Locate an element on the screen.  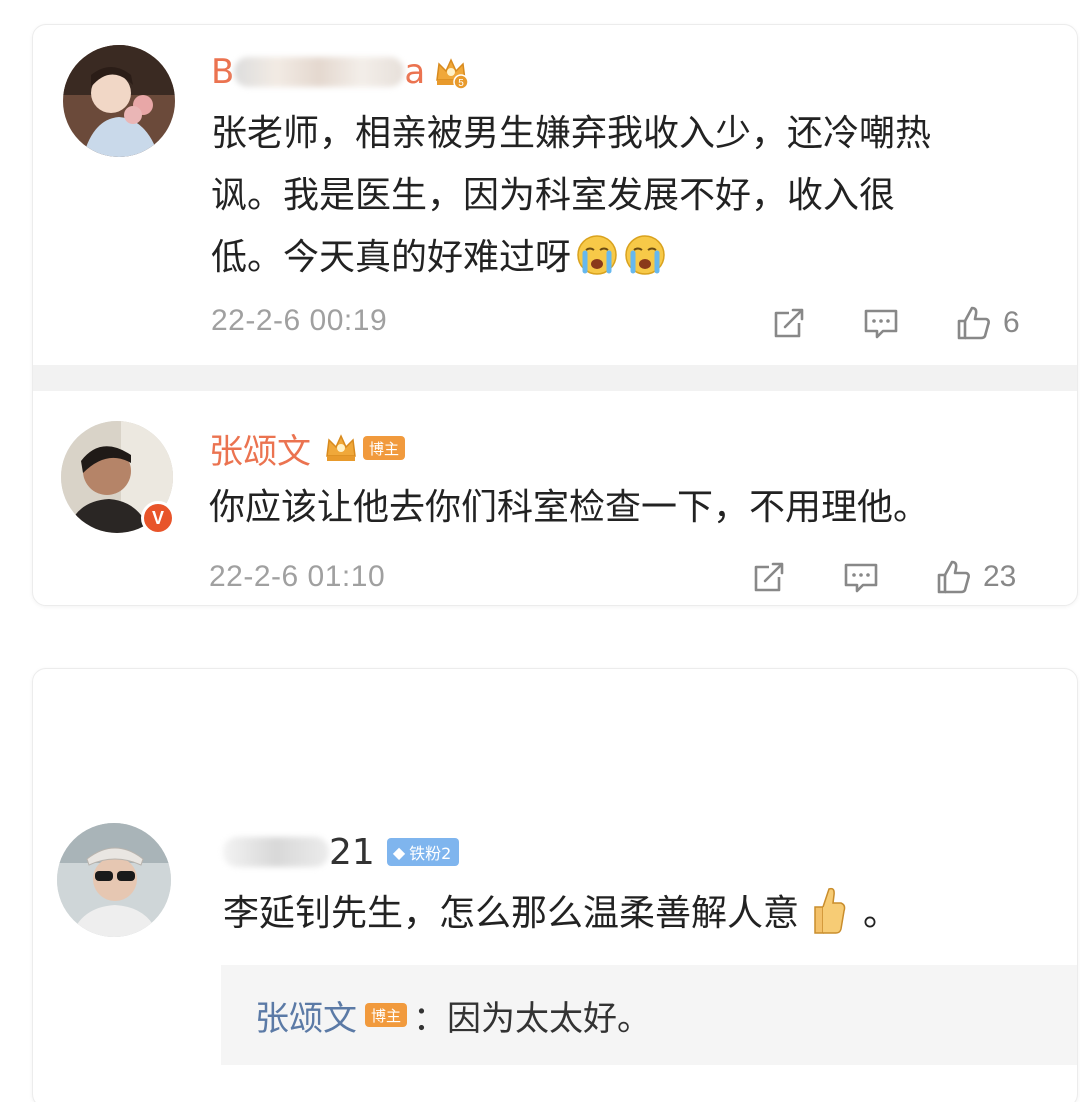
reply-author: 张颂文 is located at coordinates (306, 1015).